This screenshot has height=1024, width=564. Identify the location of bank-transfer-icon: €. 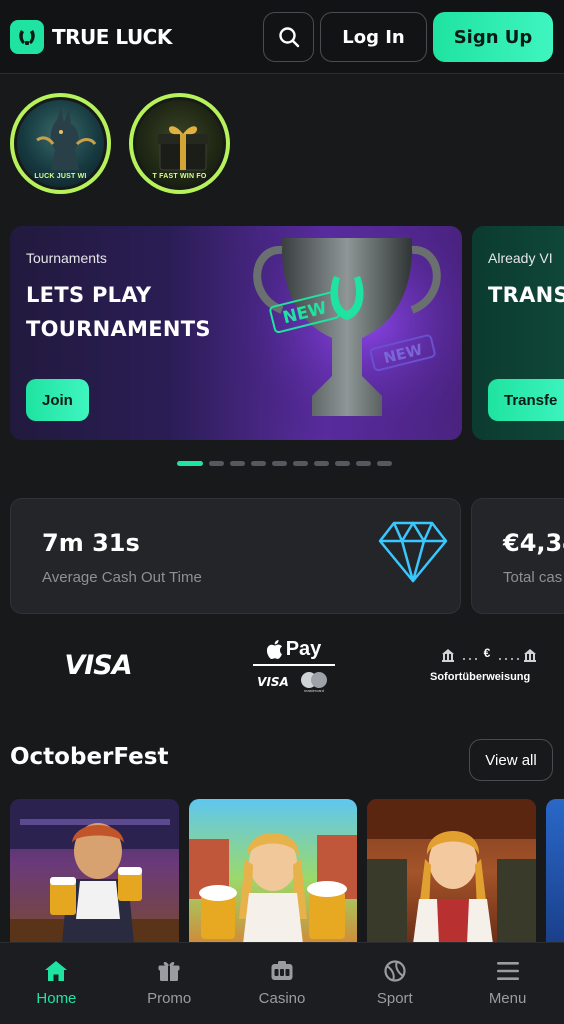
(490, 656).